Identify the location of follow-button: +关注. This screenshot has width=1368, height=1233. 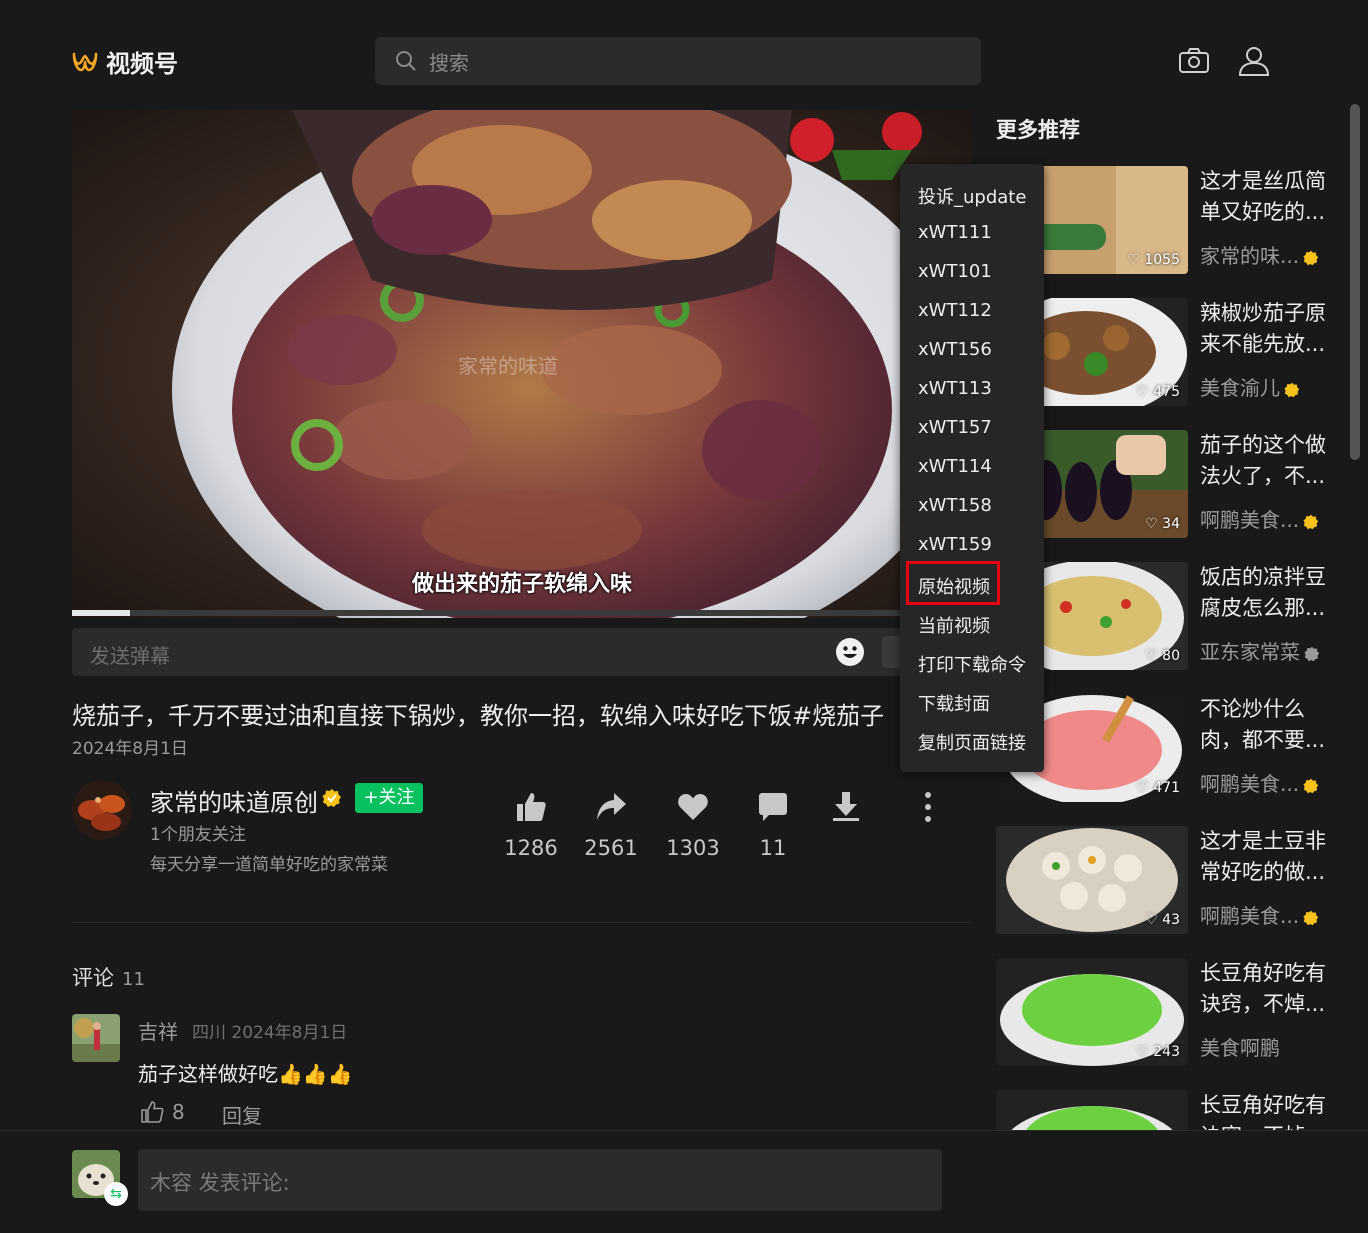
(389, 798).